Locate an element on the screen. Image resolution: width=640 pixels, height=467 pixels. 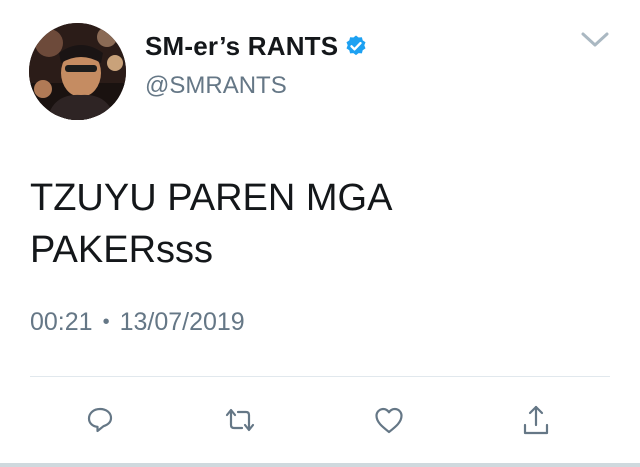
tweet-actions is located at coordinates (320, 420).